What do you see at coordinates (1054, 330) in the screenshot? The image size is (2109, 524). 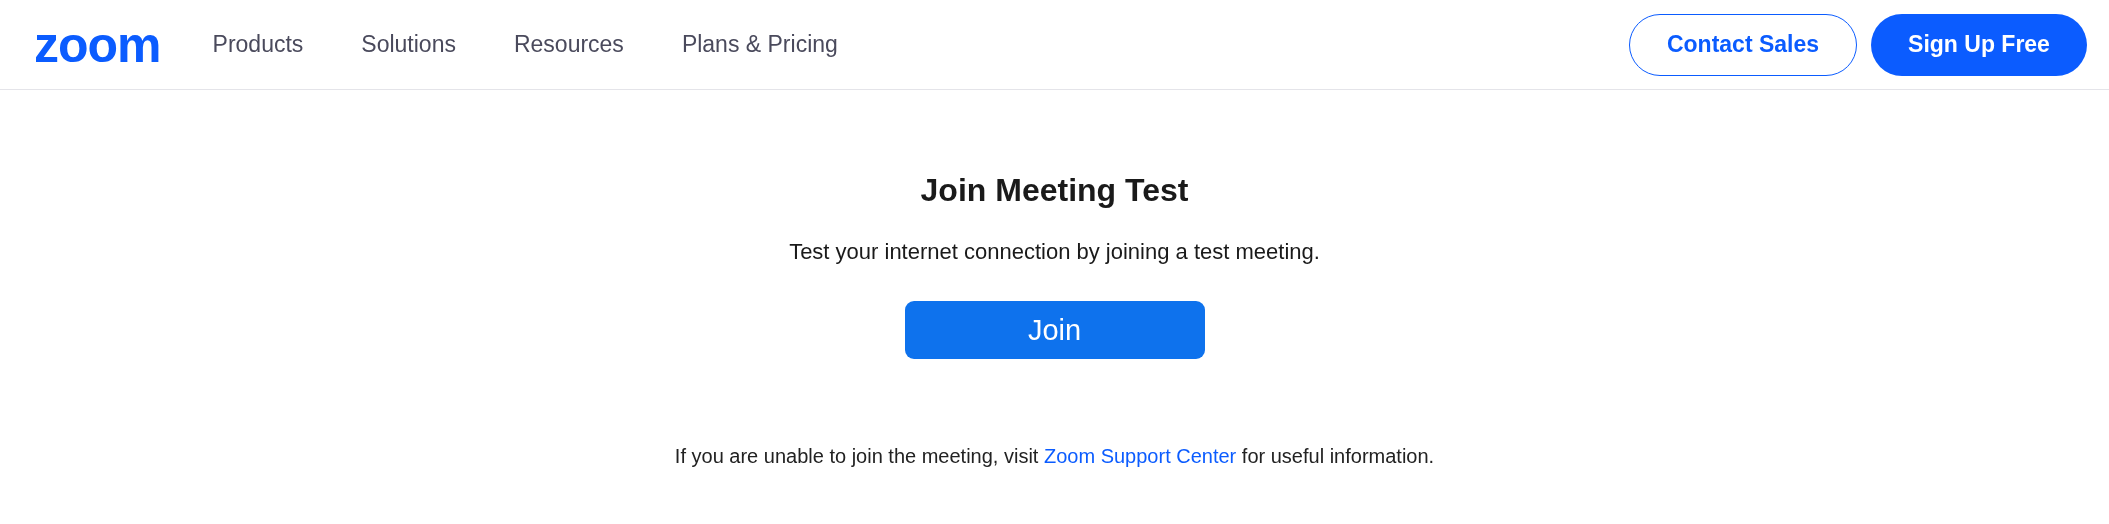 I see `join-button: Join` at bounding box center [1054, 330].